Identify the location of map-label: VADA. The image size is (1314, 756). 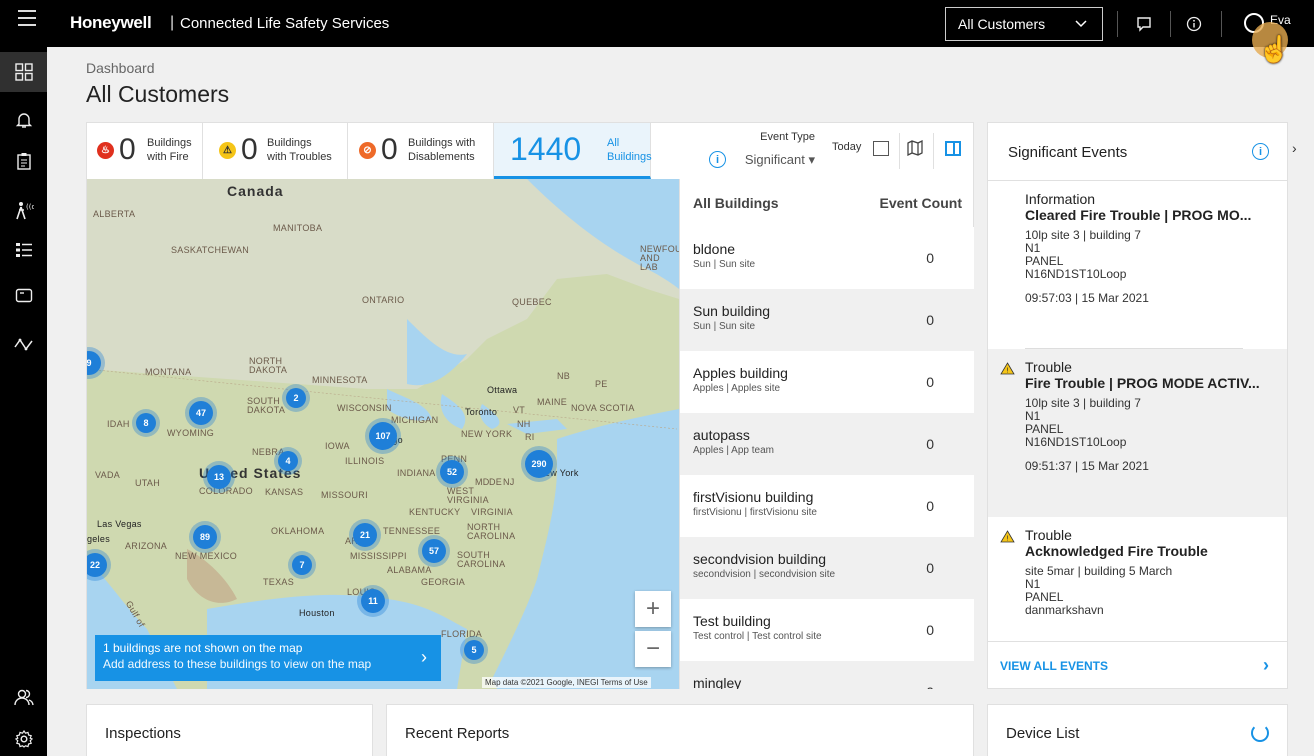
(108, 475).